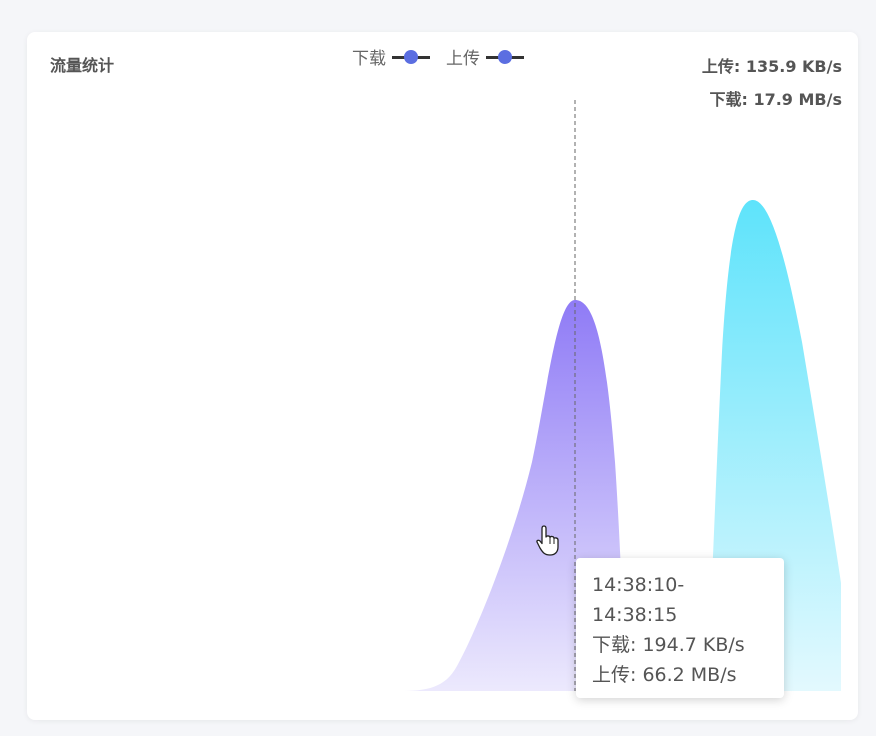  I want to click on hand-pointer-cursor-icon, so click(547, 540).